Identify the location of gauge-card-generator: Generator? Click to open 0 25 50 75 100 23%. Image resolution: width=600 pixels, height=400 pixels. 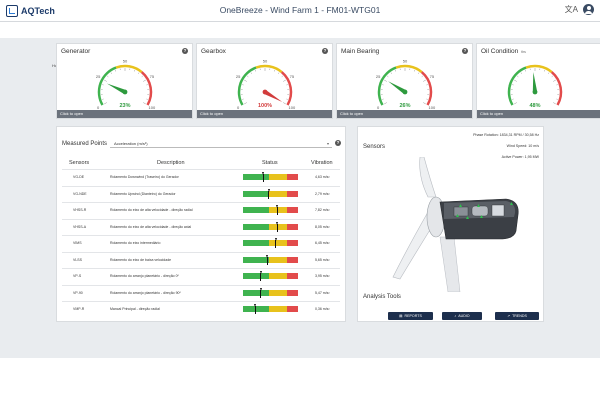
(124, 81).